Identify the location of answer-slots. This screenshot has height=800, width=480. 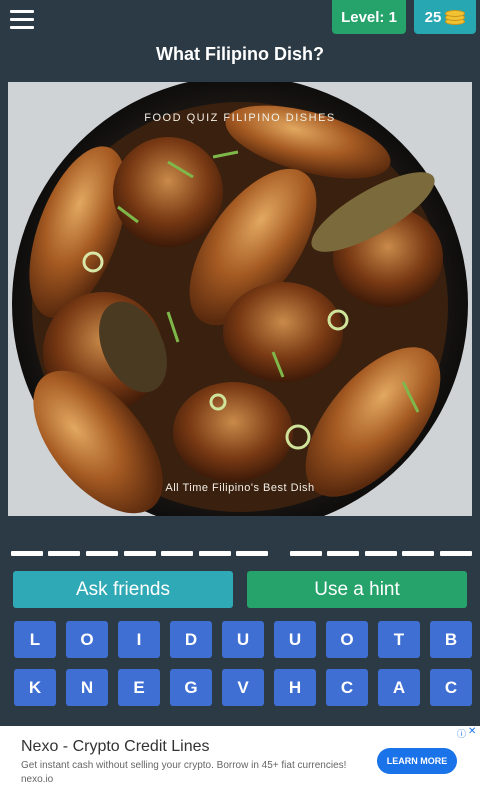
(240, 554).